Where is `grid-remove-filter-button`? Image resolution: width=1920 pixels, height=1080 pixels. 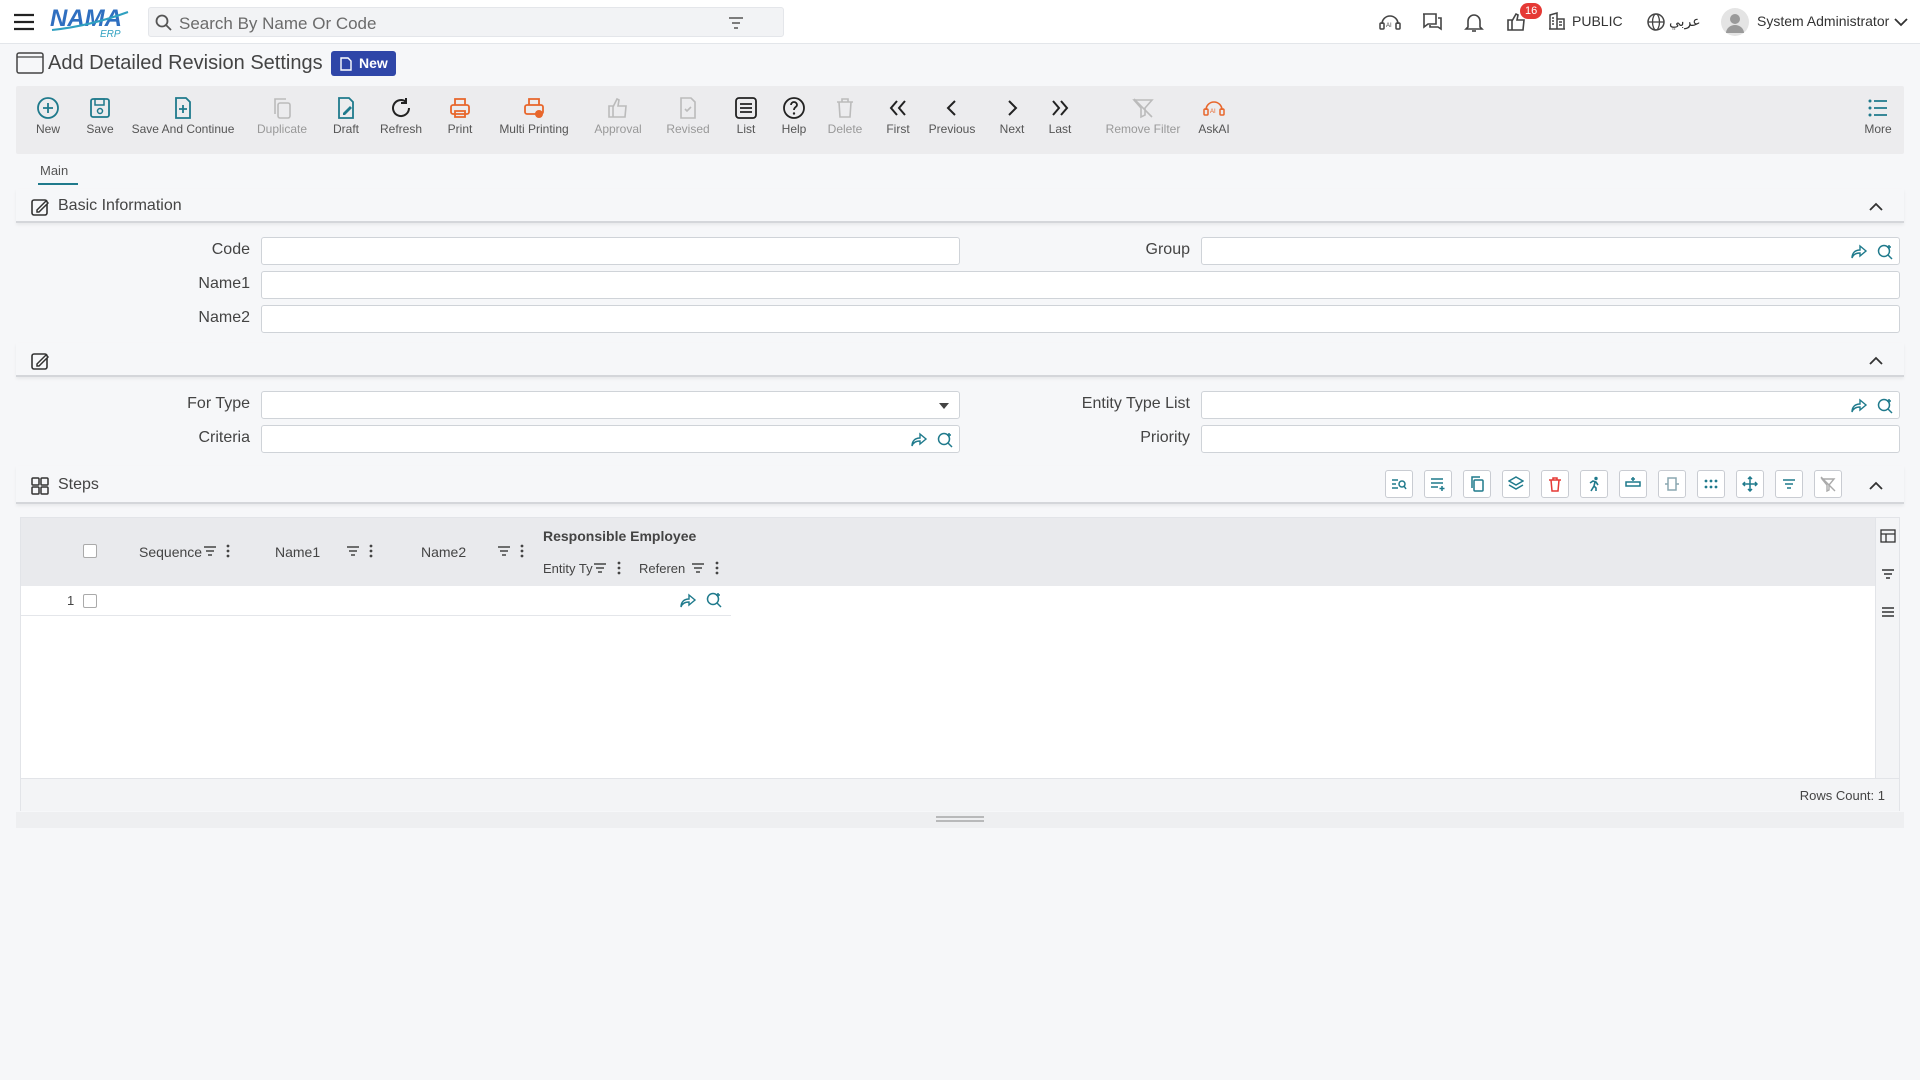
grid-remove-filter-button is located at coordinates (1828, 484).